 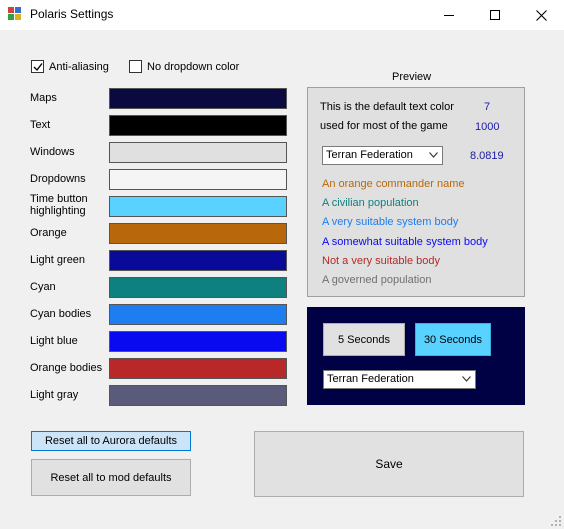 What do you see at coordinates (370, 203) in the screenshot?
I see `preview-cyan-text: A civilian population` at bounding box center [370, 203].